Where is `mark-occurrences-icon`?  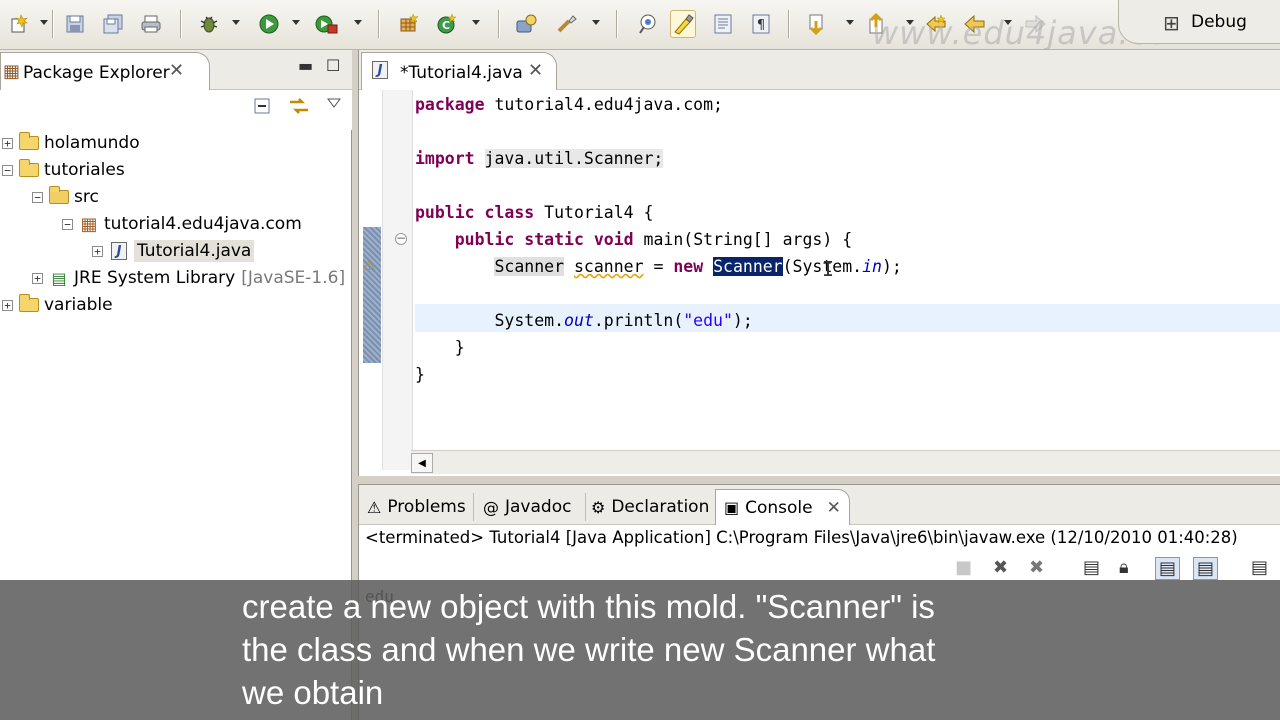 mark-occurrences-icon is located at coordinates (683, 24).